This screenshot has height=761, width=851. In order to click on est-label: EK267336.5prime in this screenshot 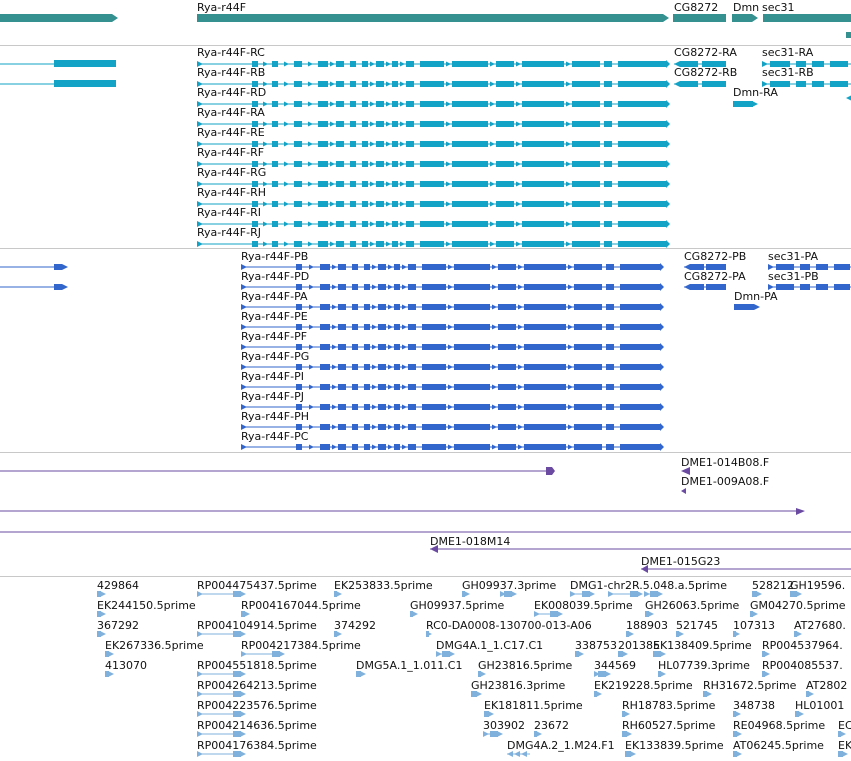, I will do `click(154, 645)`.